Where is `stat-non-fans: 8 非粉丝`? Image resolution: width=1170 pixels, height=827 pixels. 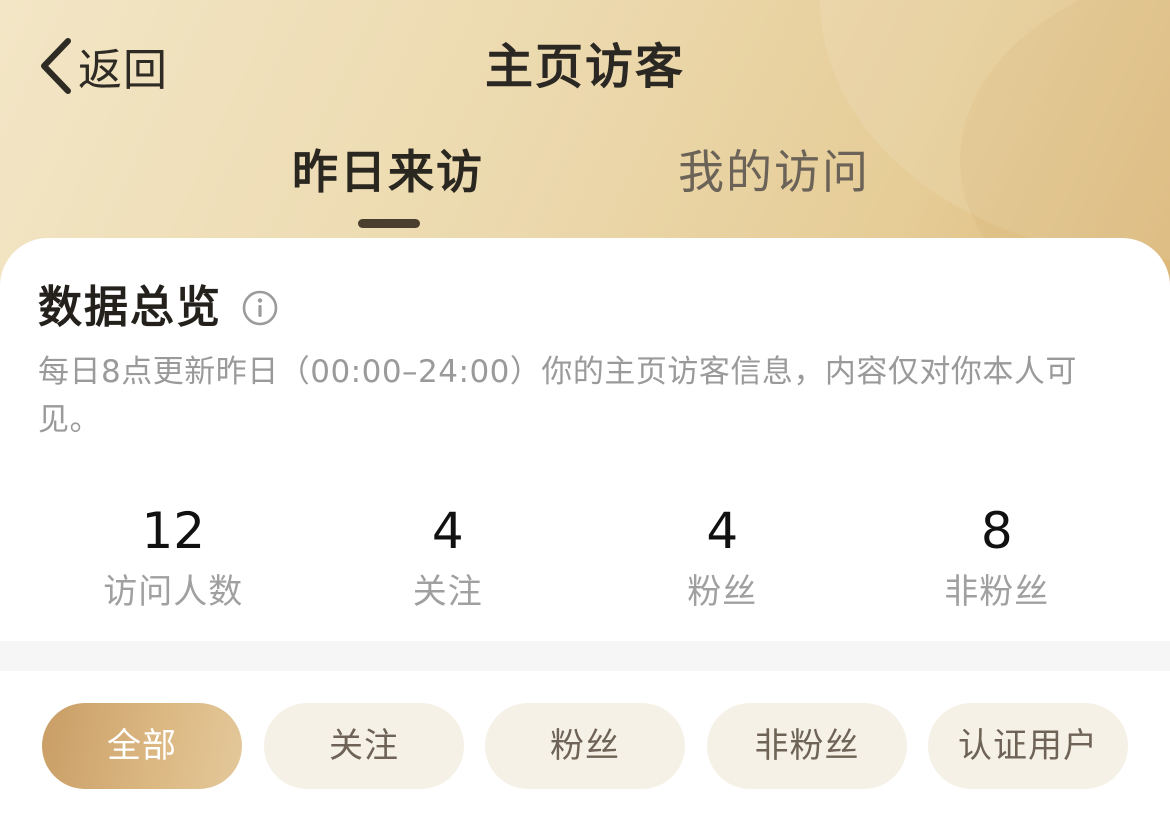 stat-non-fans: 8 非粉丝 is located at coordinates (997, 565).